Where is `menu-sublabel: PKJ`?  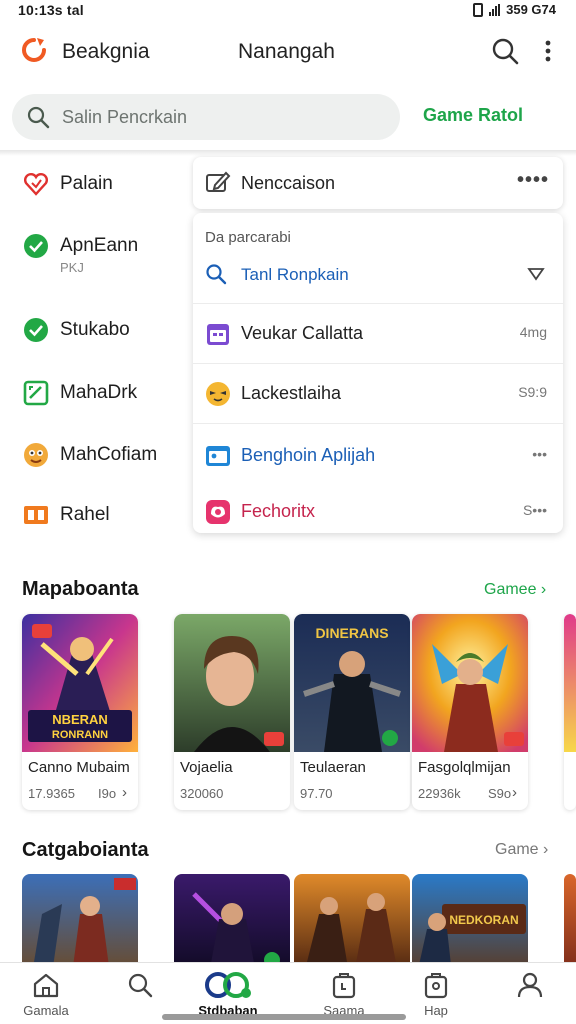 menu-sublabel: PKJ is located at coordinates (72, 267).